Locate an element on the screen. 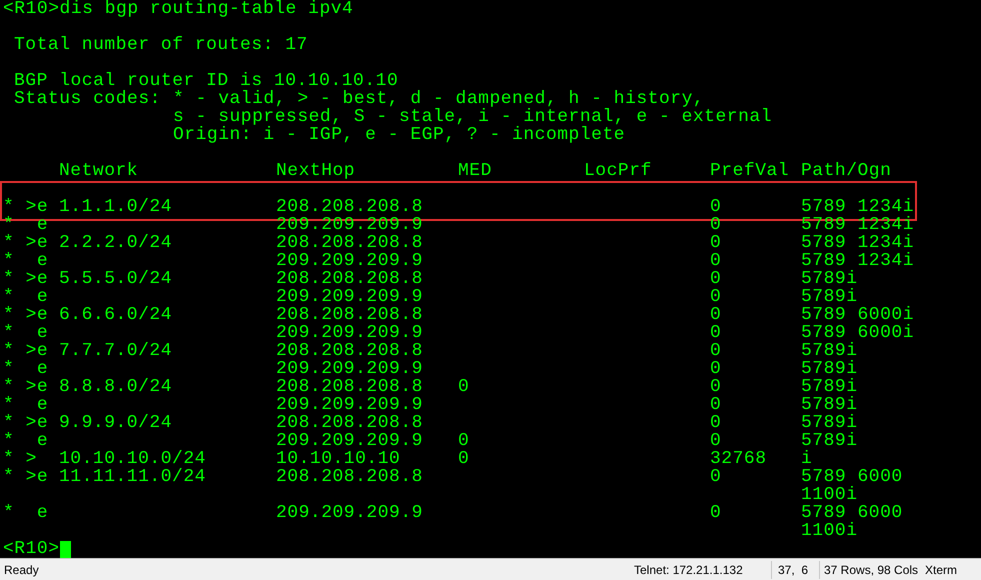 The image size is (981, 580). connection-text: Telnet: 172.21.1.132 is located at coordinates (688, 569).